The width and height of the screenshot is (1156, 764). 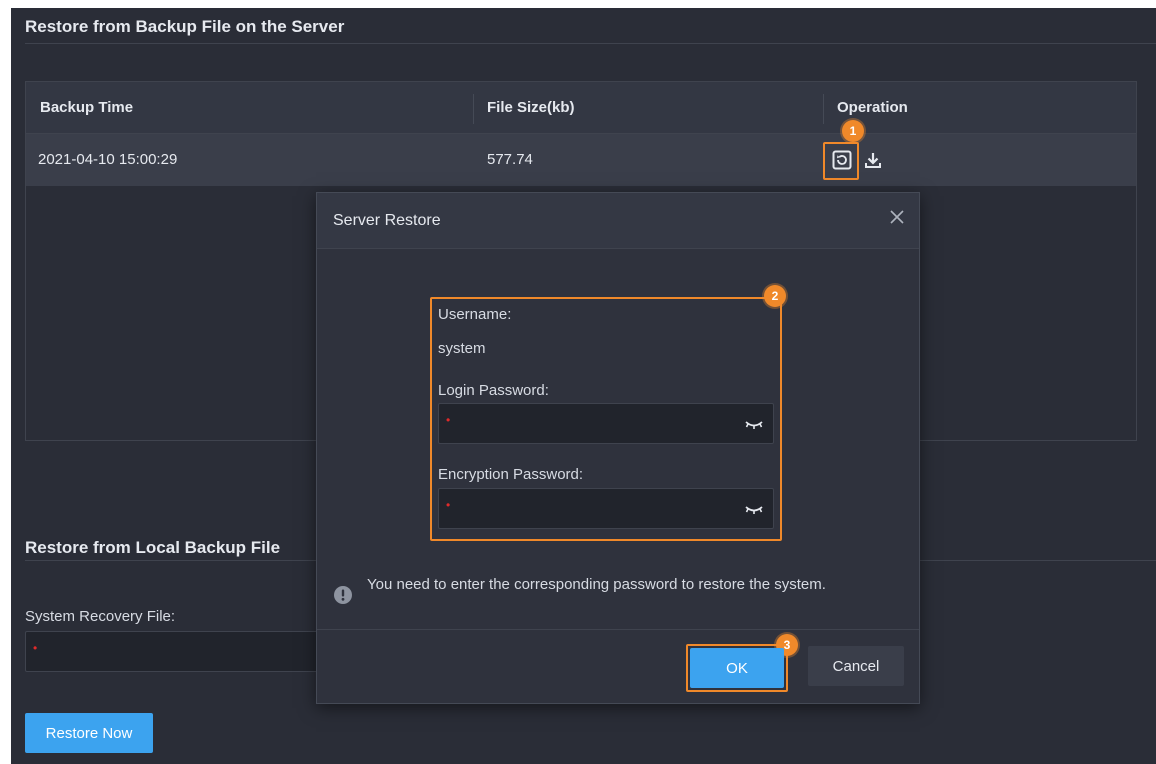 I want to click on dialog-title: Server Restore, so click(x=387, y=220).